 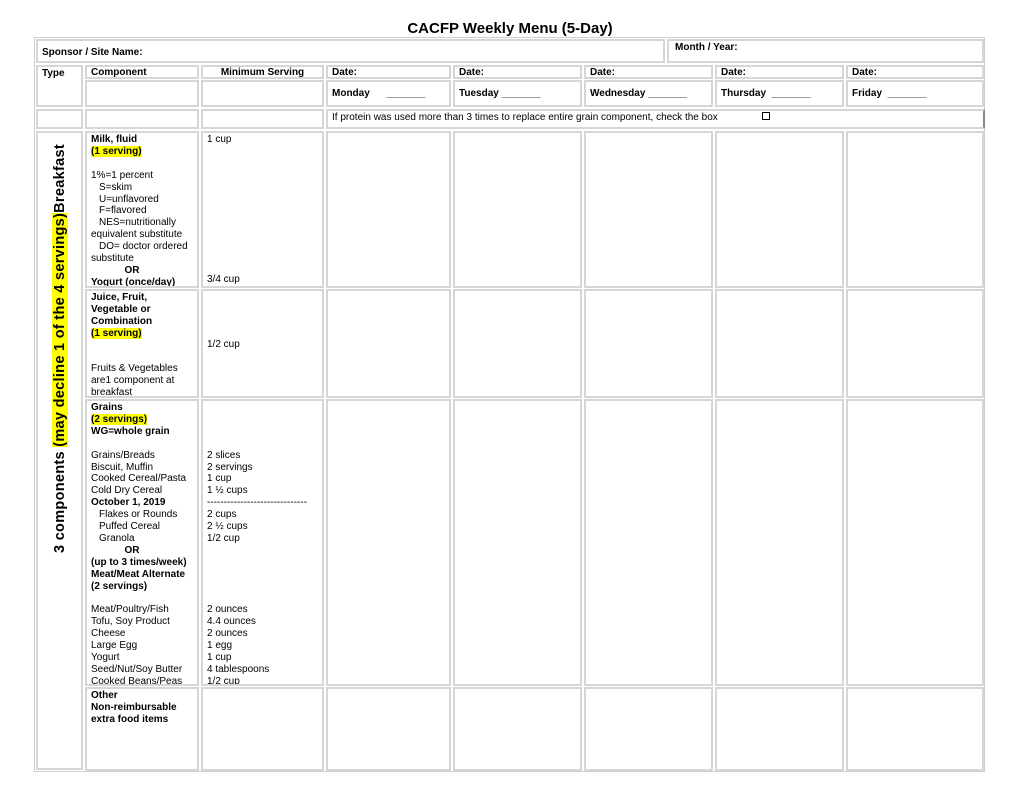 I want to click on grains-serving-note: (2 servings), so click(x=119, y=419).